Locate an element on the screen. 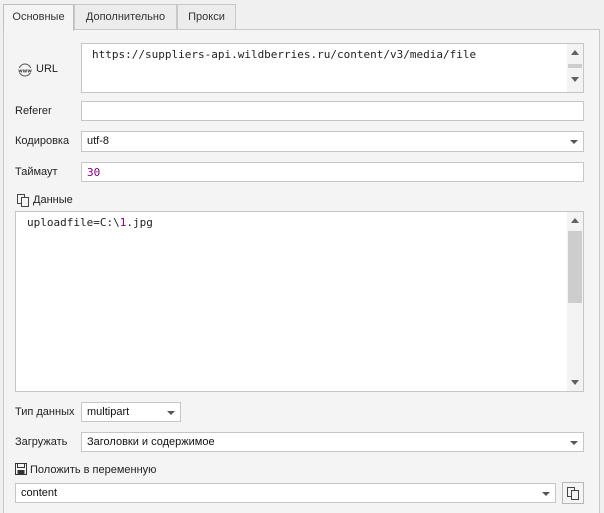 The image size is (604, 513). tab-main: Основные is located at coordinates (38, 17).